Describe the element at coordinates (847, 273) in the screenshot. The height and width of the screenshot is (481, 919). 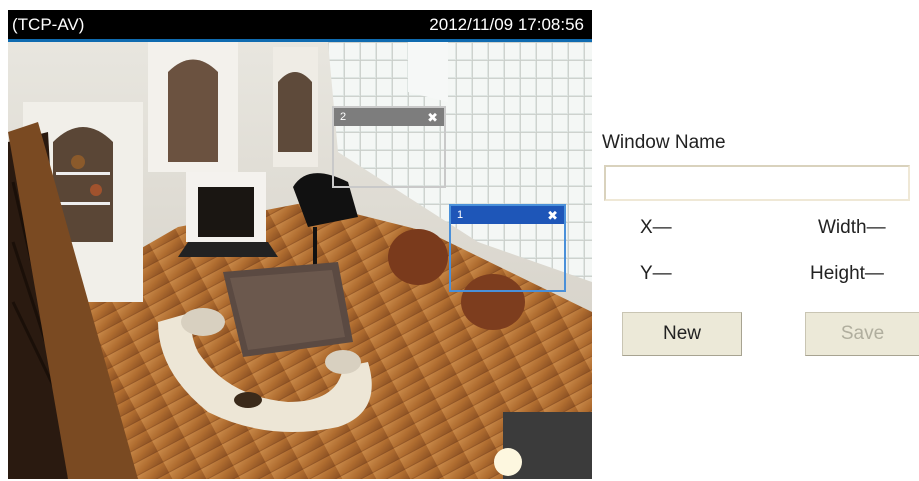
I see `height-label: Height—` at that location.